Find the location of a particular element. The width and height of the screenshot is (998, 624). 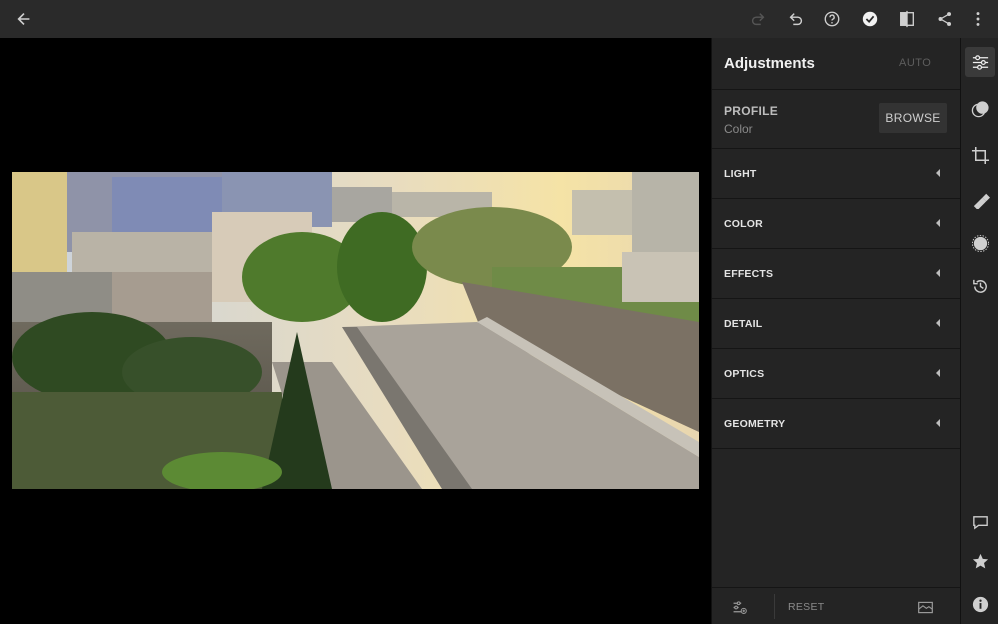

history-icon is located at coordinates (980, 286).